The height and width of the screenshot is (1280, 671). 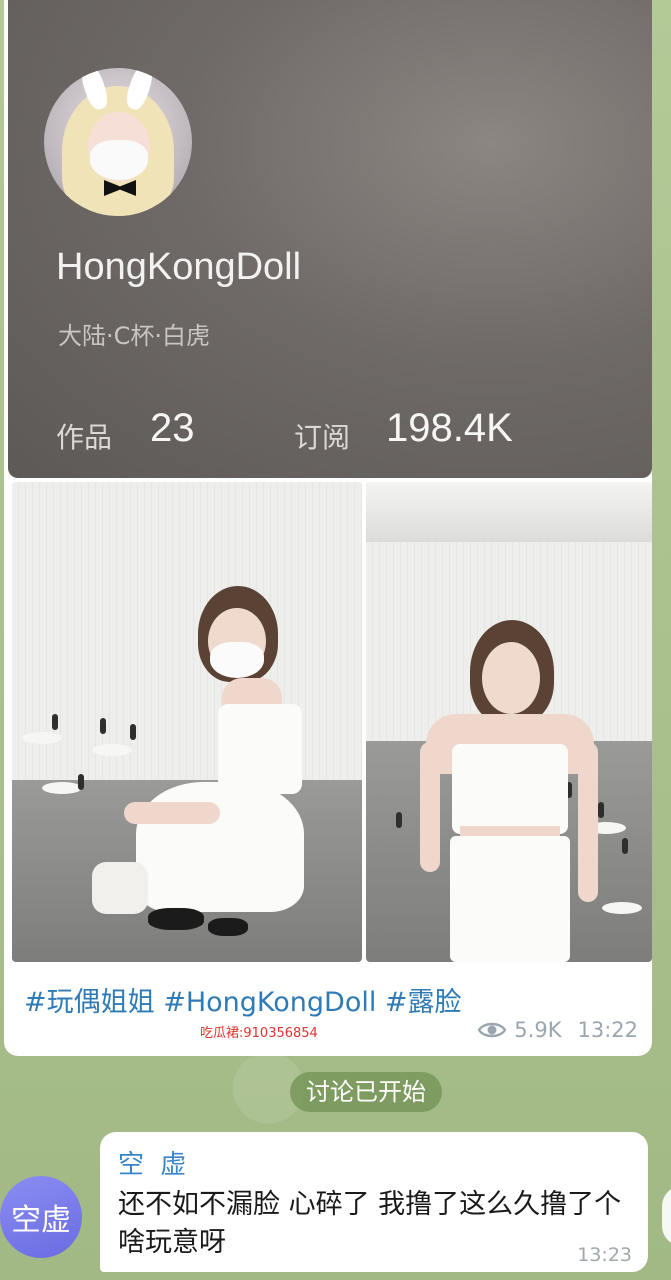 I want to click on handbag, so click(x=120, y=888).